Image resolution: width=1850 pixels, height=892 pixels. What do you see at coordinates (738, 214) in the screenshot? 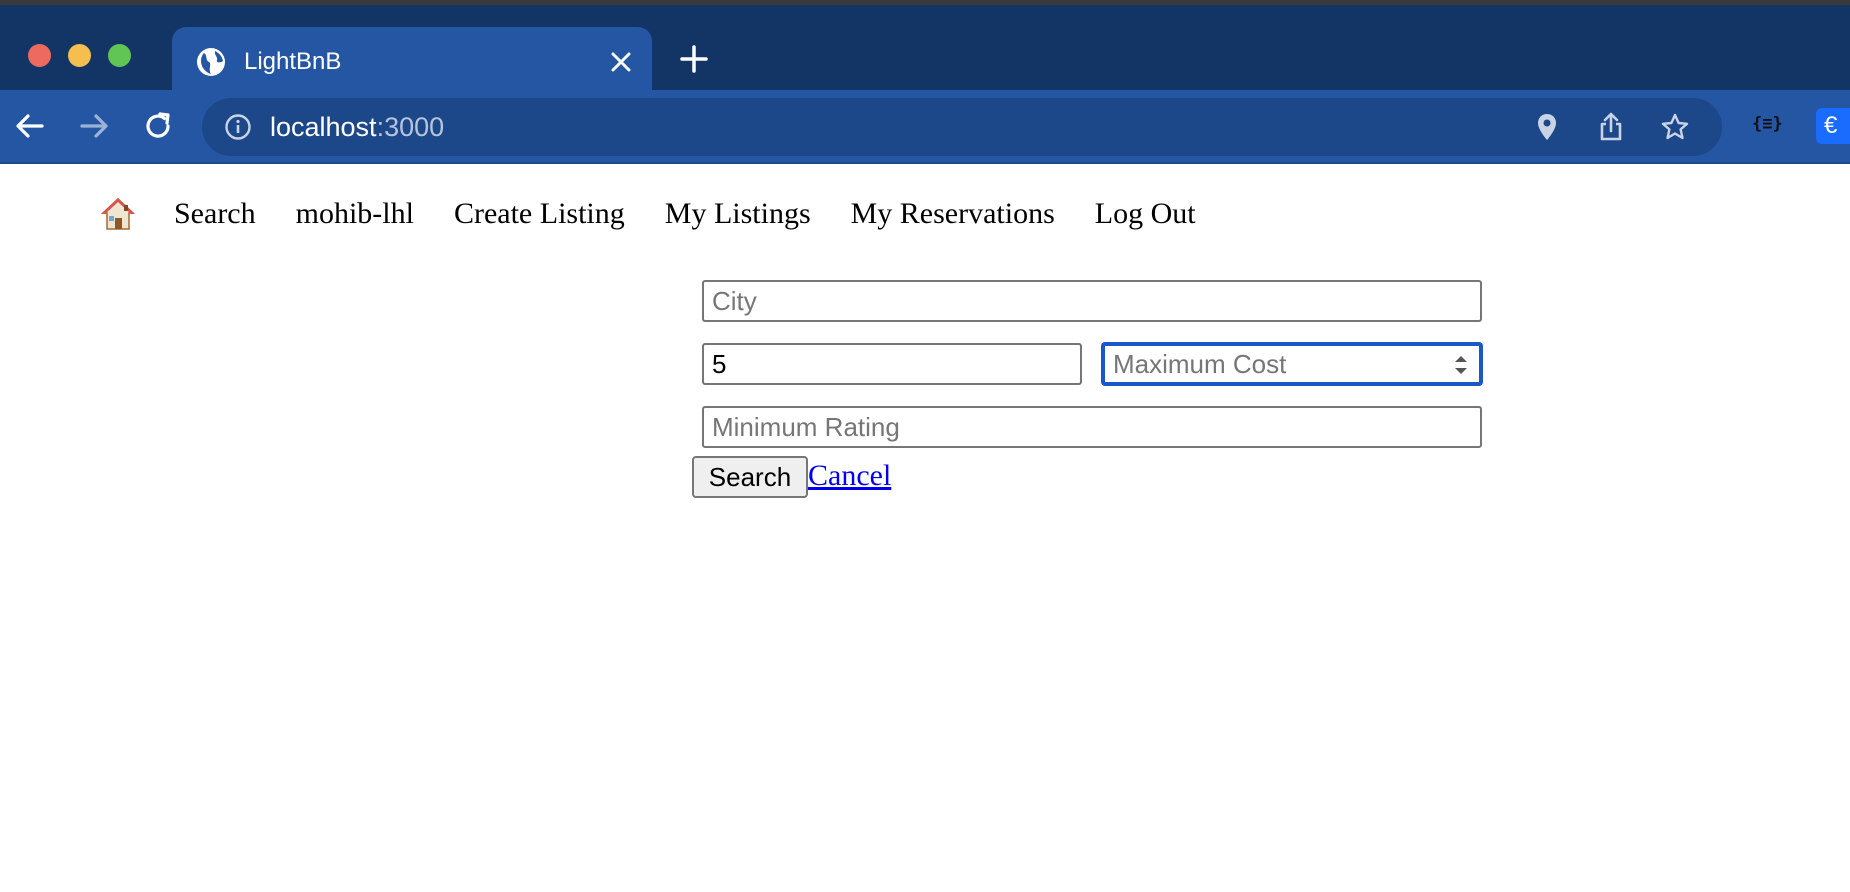
I see `nav-link-my-listings: My Listings` at bounding box center [738, 214].